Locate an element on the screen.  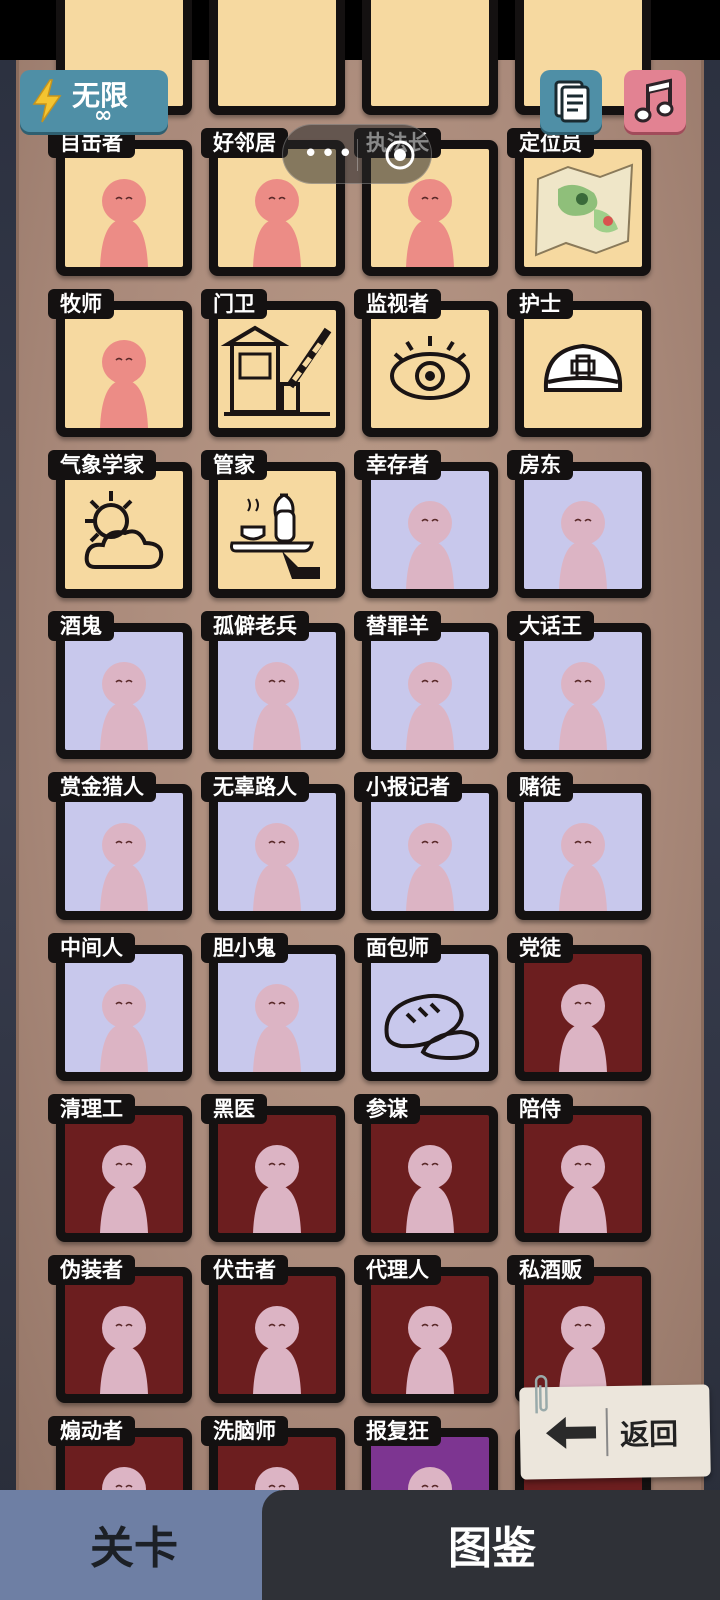
character-card: 牧师 is located at coordinates (120, 363).